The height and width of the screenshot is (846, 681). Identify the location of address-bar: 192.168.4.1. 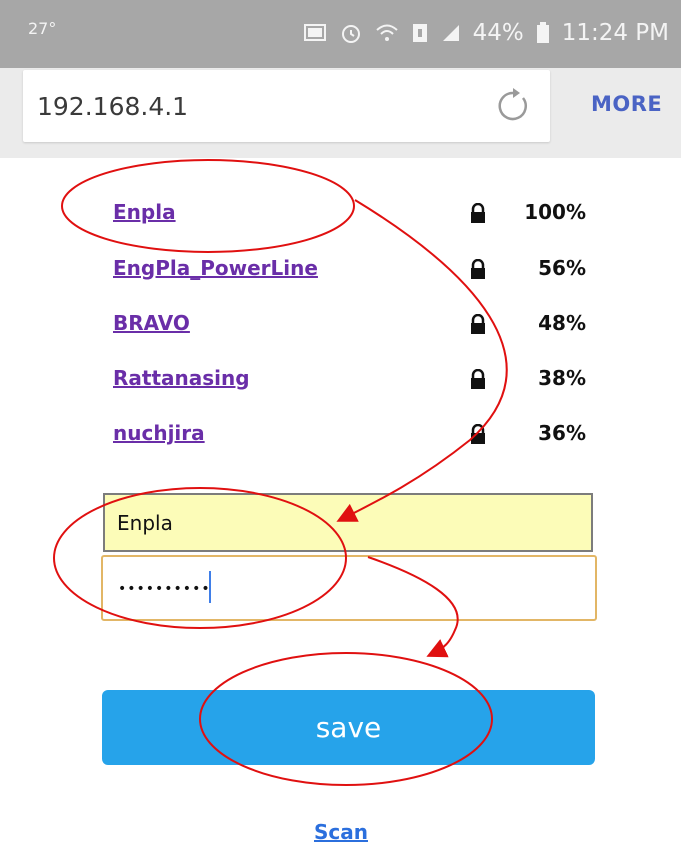
(286, 106).